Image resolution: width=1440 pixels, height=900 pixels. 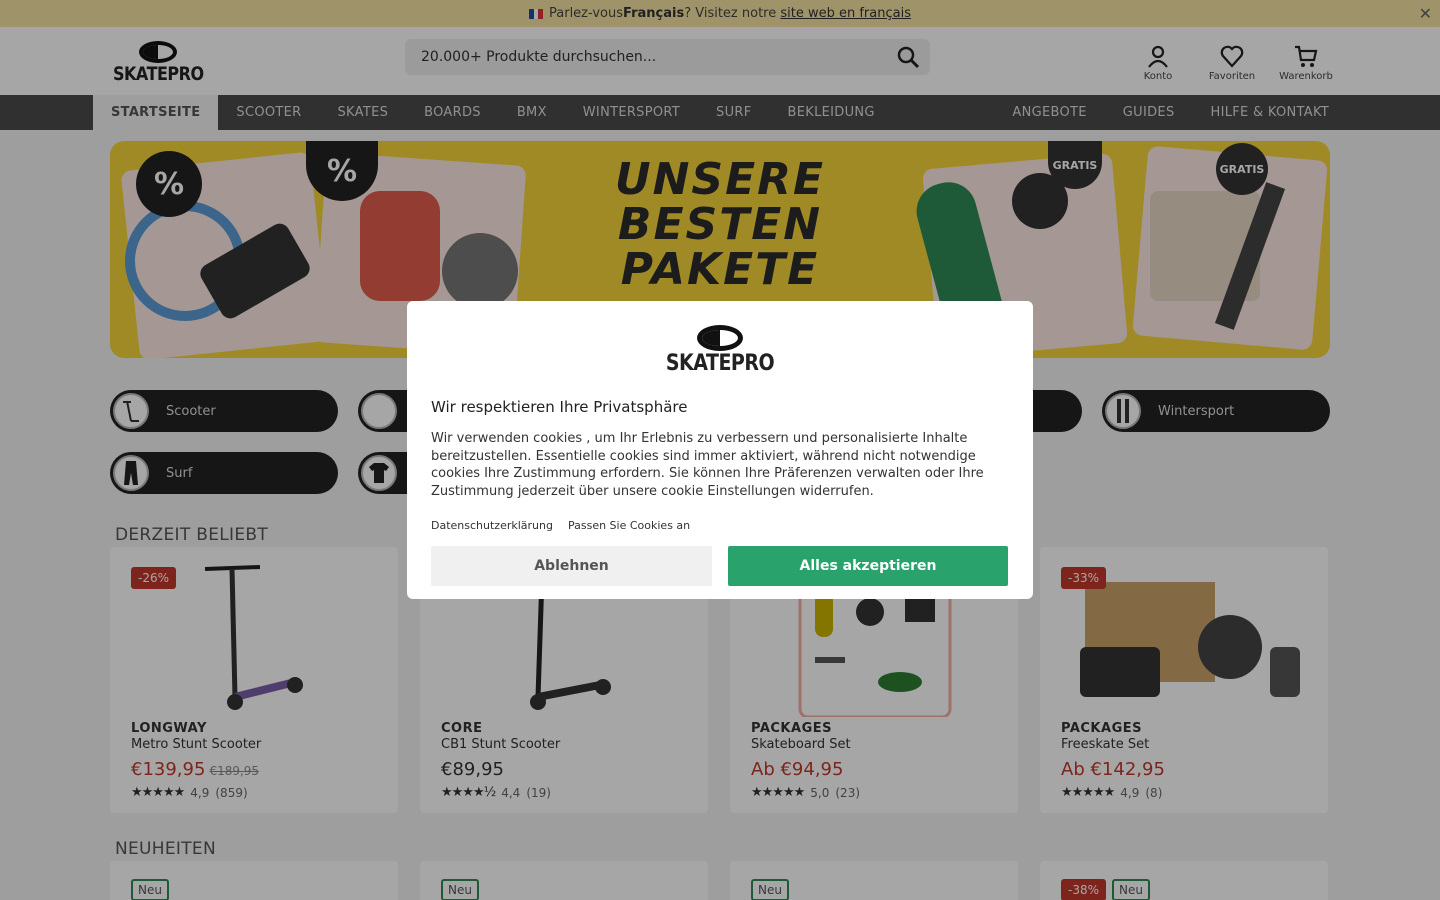 What do you see at coordinates (571, 566) in the screenshot?
I see `decline-button: Ablehnen` at bounding box center [571, 566].